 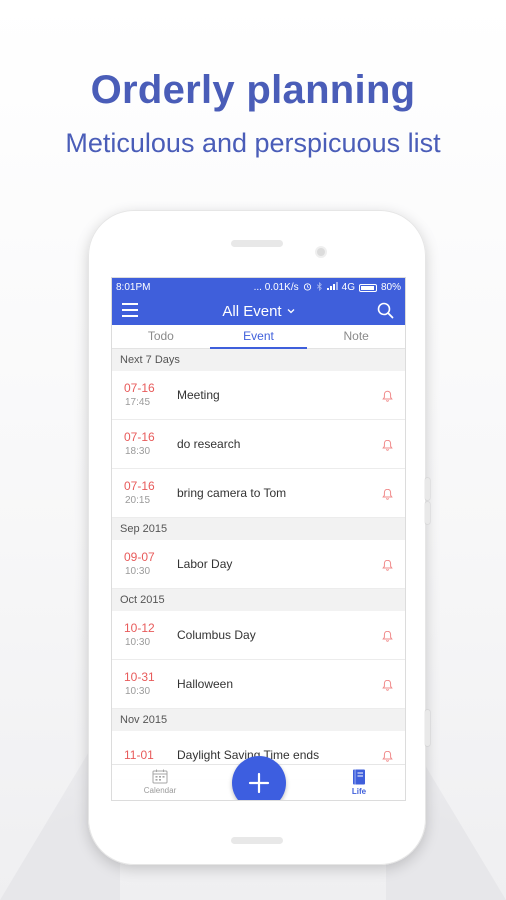 I want to click on event-date: 10-31, so click(x=139, y=676).